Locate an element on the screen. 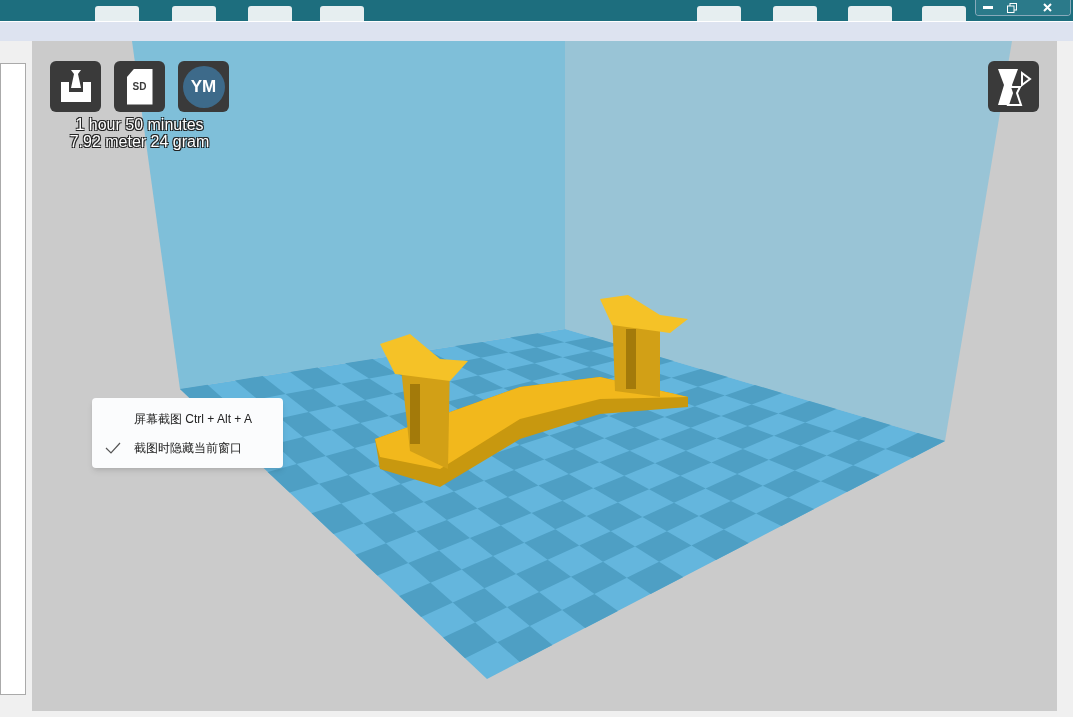 Image resolution: width=1073 pixels, height=717 pixels. print-time: 1 hour 50 minutes is located at coordinates (139, 124).